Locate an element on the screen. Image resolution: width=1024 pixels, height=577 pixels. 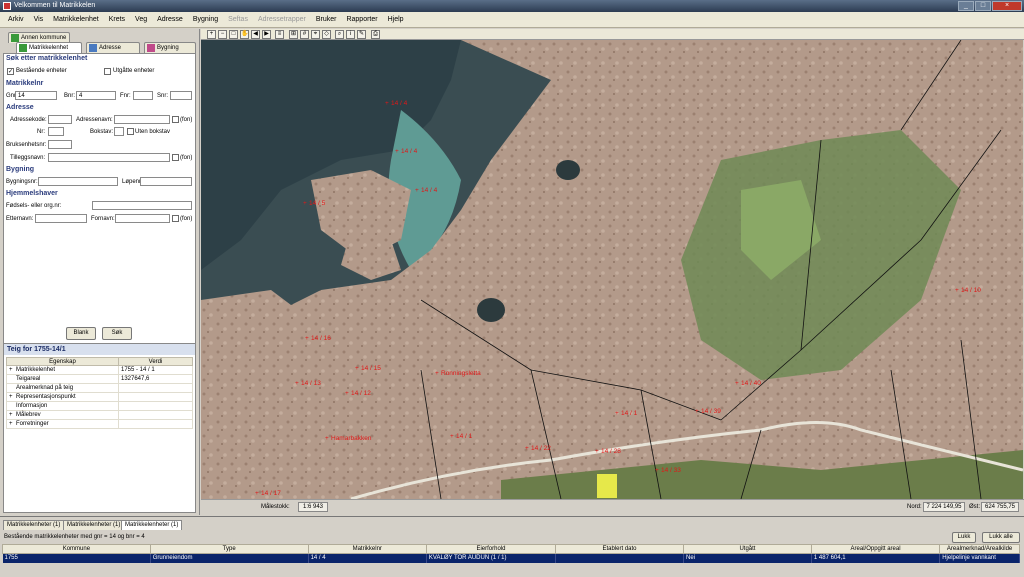
gnr-input: 14 is located at coordinates (36, 95).